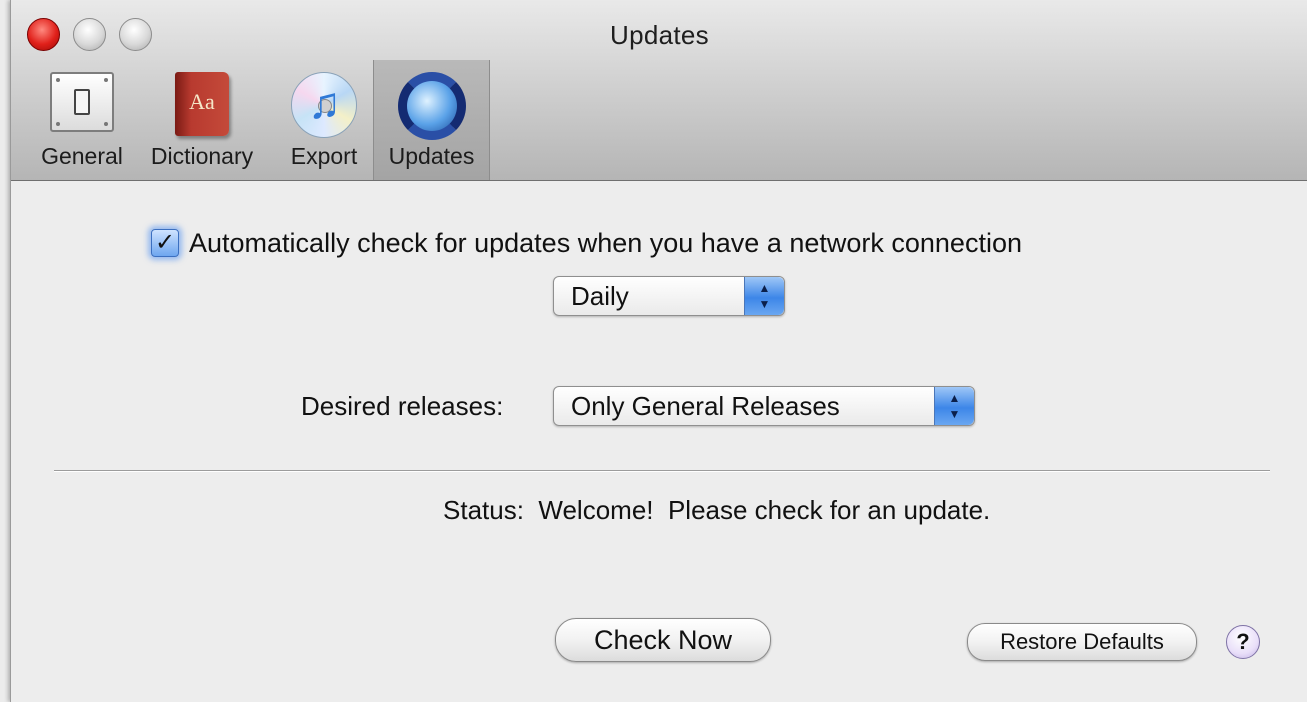 Image resolution: width=1307 pixels, height=702 pixels. Describe the element at coordinates (1243, 642) in the screenshot. I see `help-button: ?` at that location.